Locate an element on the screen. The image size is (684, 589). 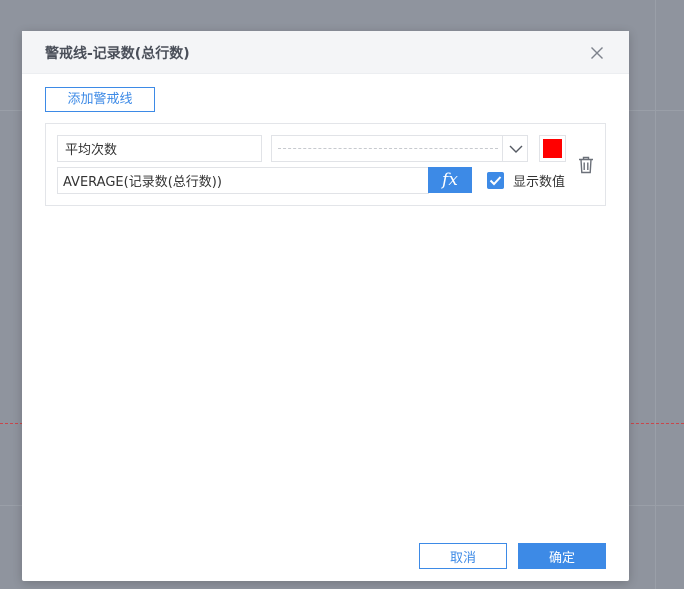
chevron-down-icon is located at coordinates (515, 148).